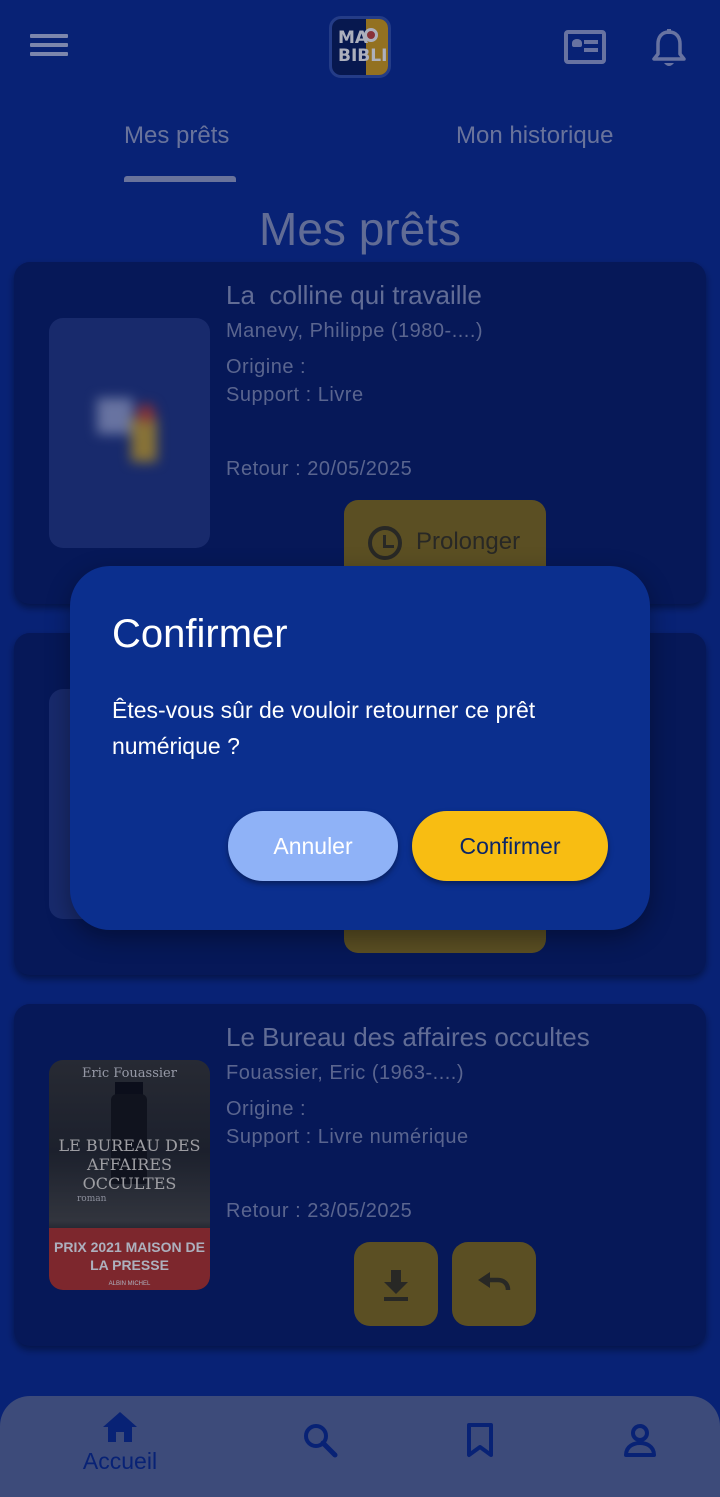 This screenshot has height=1497, width=720. Describe the element at coordinates (313, 846) in the screenshot. I see `cancel-button: Annuler` at that location.